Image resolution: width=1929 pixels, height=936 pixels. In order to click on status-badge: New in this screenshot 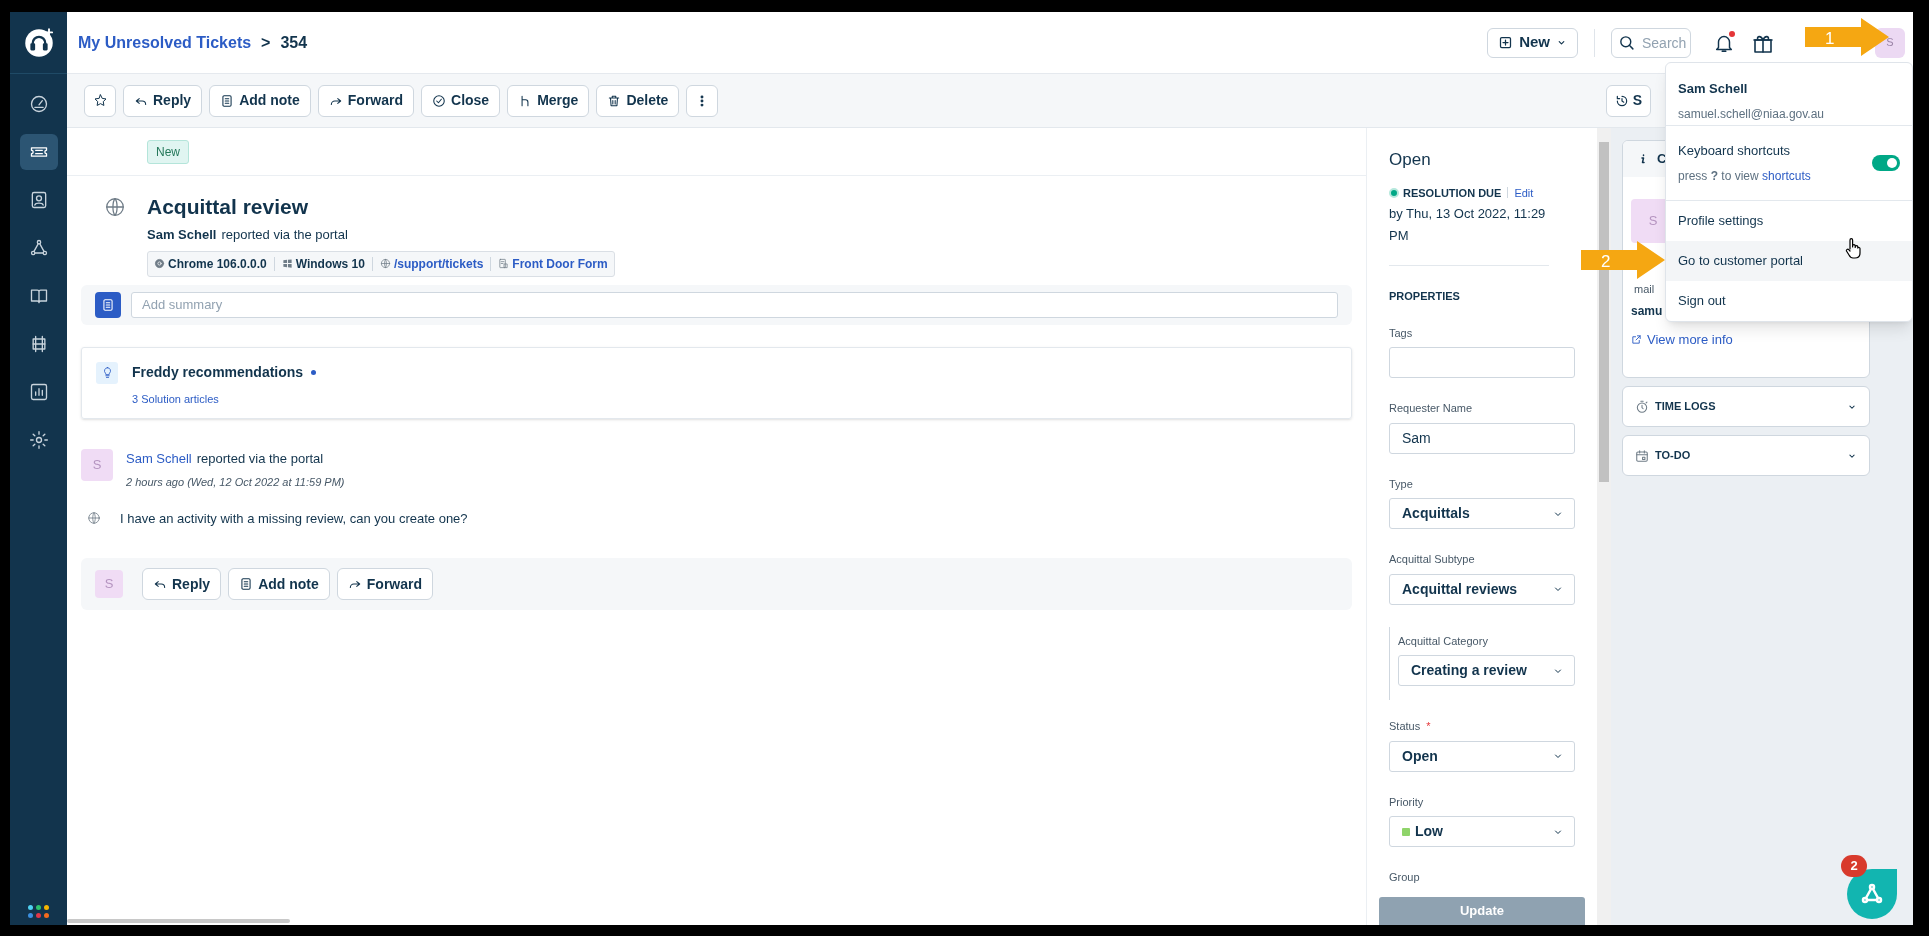, I will do `click(168, 151)`.